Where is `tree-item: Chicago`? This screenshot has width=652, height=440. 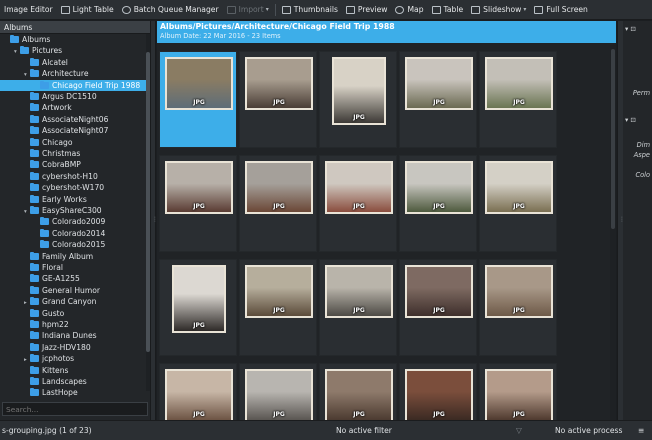
tree-item: Chicago is located at coordinates (73, 142).